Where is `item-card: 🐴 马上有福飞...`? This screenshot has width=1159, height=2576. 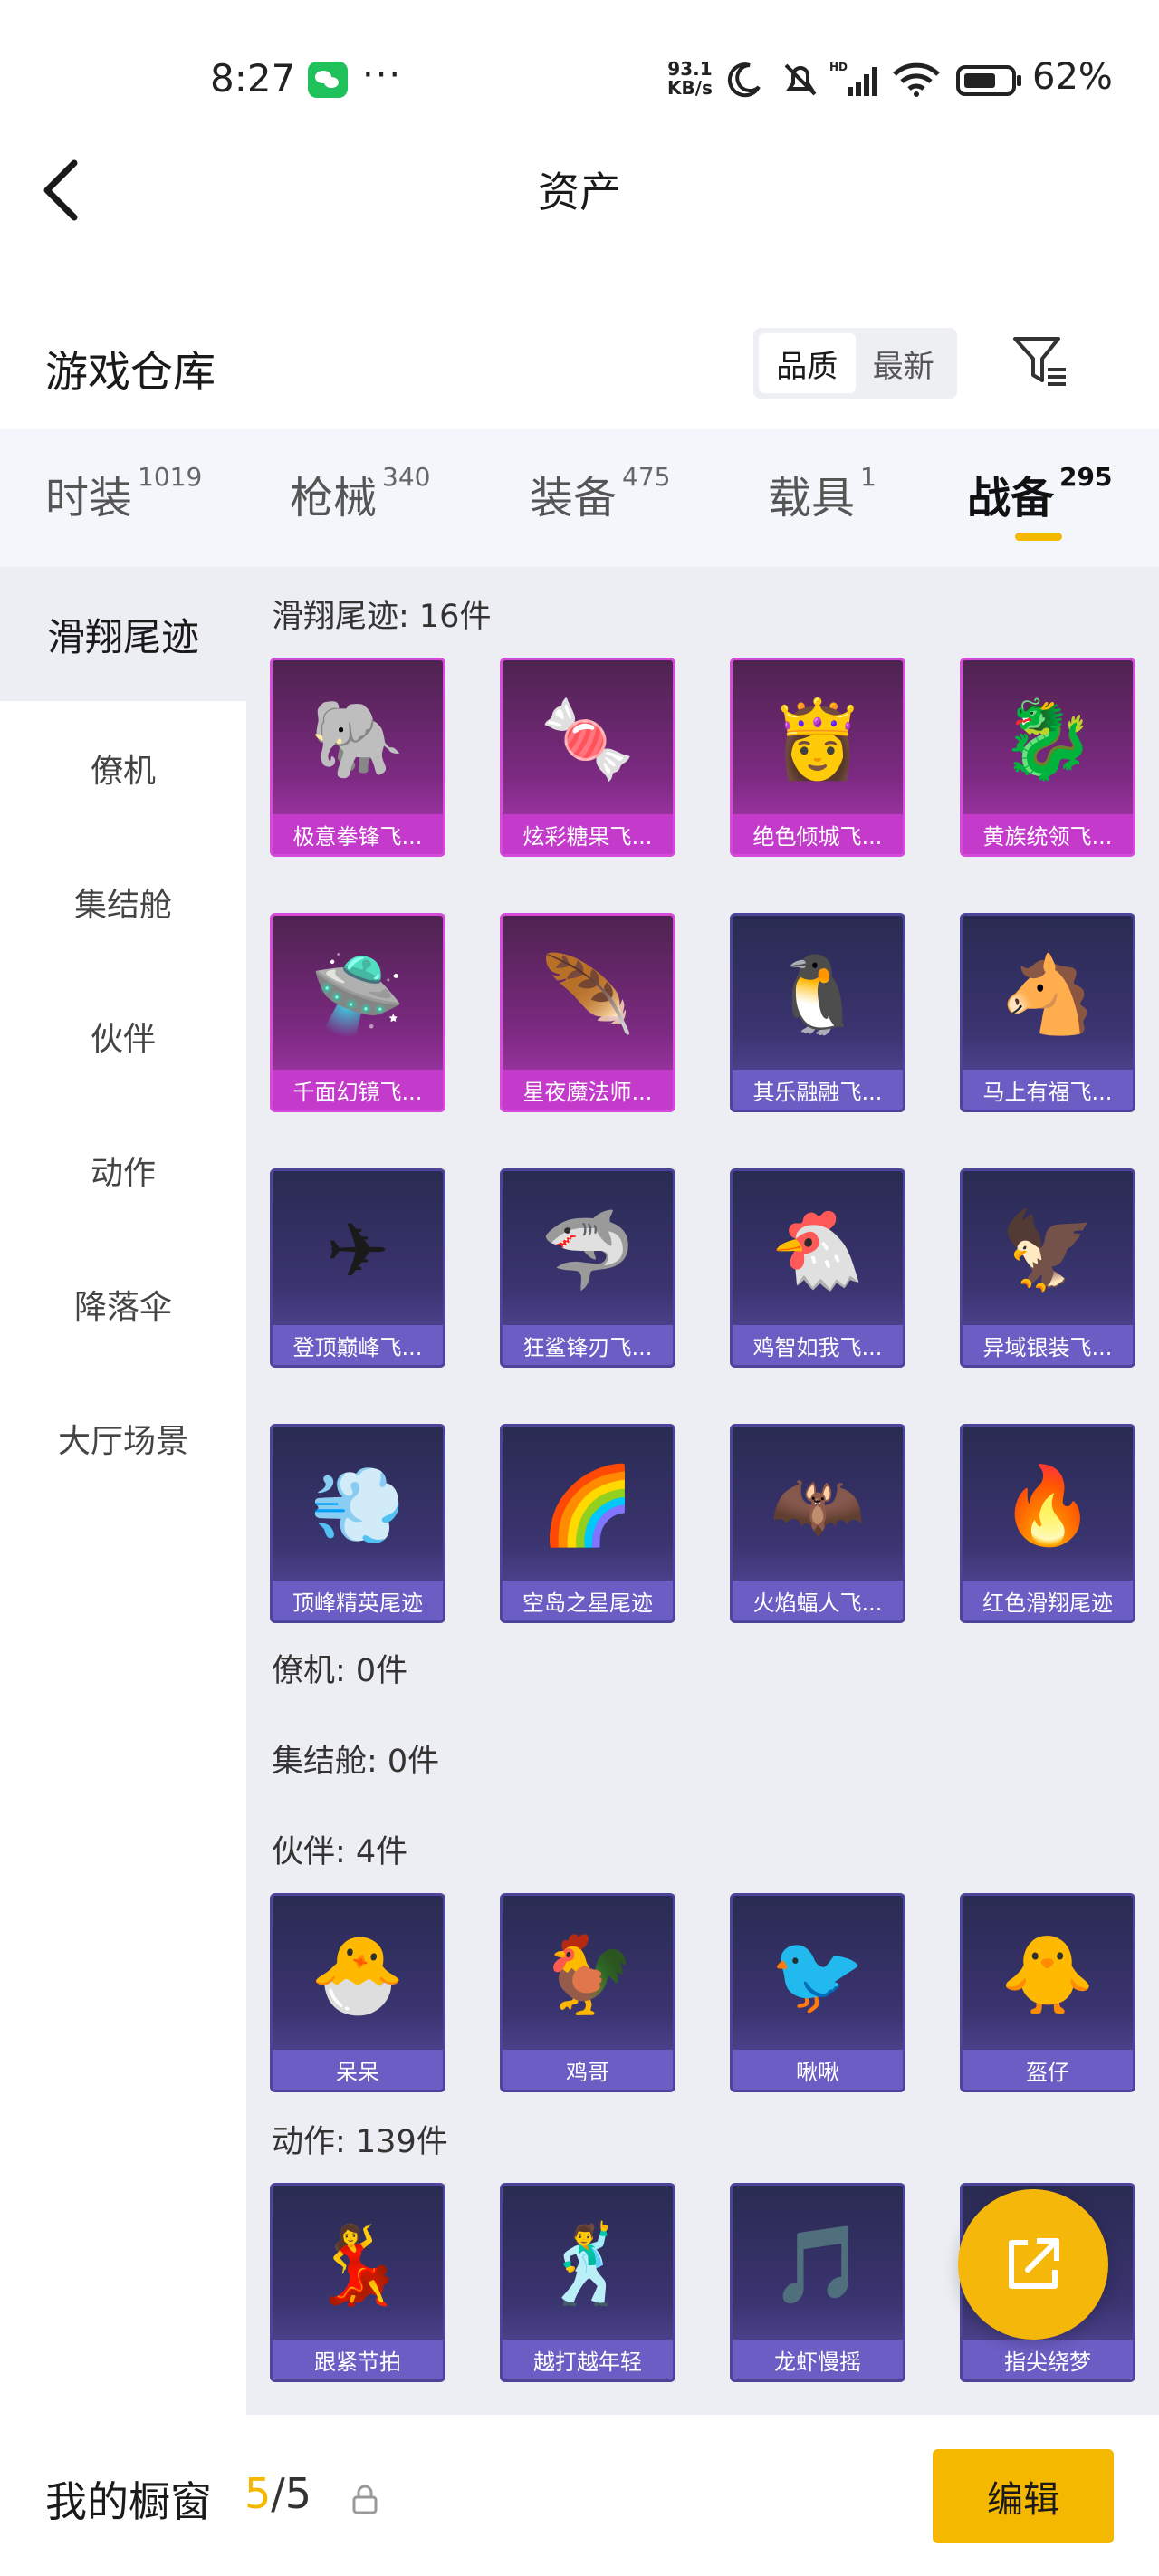
item-card: 🐴 马上有福飞... is located at coordinates (1047, 1012).